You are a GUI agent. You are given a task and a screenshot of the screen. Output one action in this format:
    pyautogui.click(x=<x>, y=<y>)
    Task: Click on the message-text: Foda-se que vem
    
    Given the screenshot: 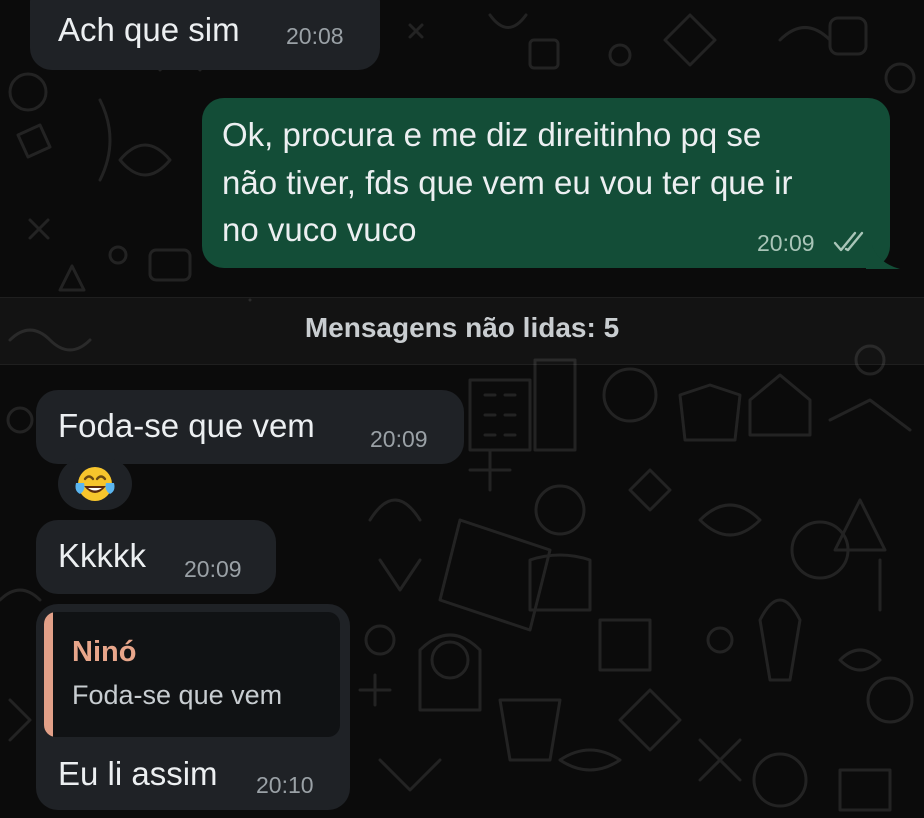 What is the action you would take?
    pyautogui.click(x=186, y=425)
    